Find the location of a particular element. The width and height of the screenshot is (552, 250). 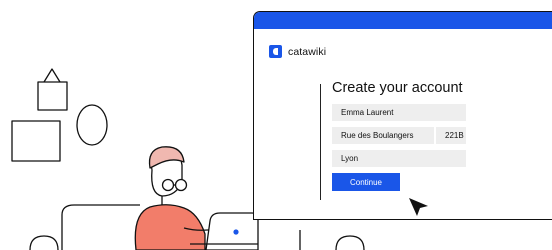

city-field: Lyon is located at coordinates (399, 158).